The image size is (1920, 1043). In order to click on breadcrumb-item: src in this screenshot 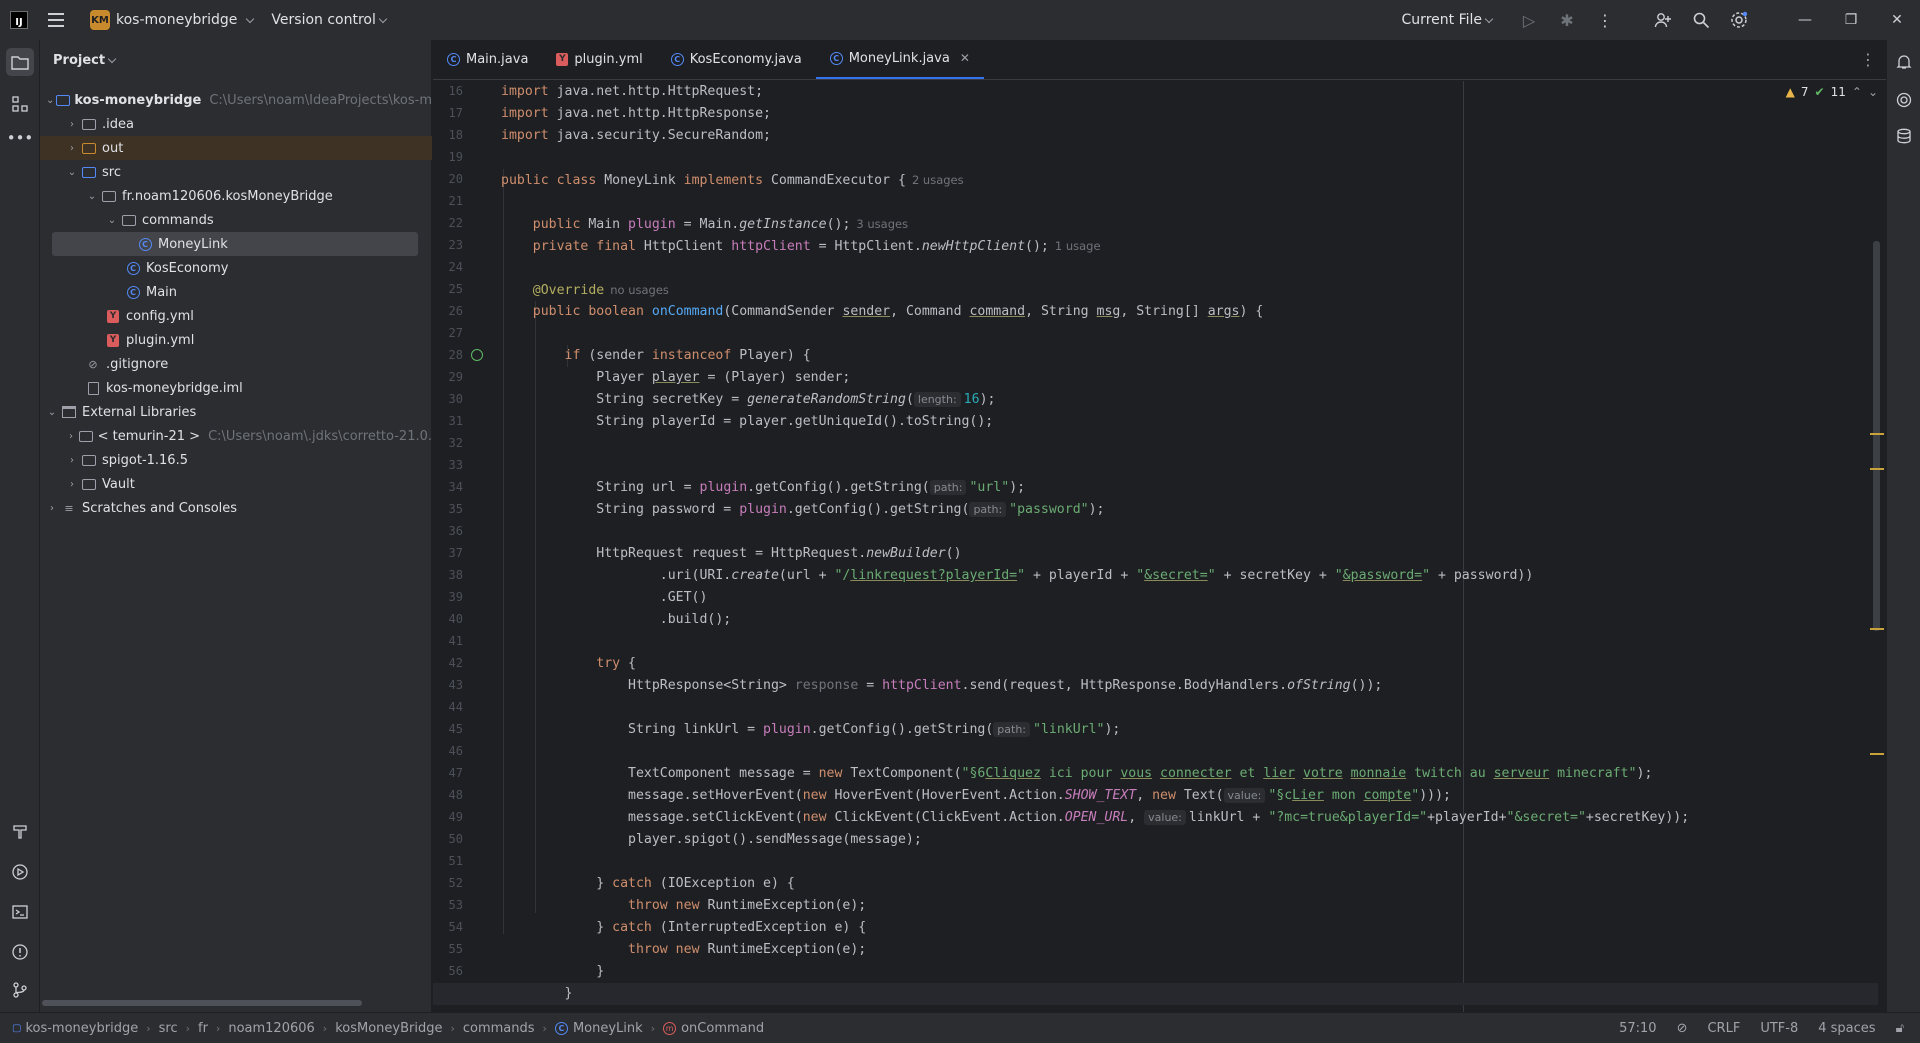, I will do `click(168, 1028)`.